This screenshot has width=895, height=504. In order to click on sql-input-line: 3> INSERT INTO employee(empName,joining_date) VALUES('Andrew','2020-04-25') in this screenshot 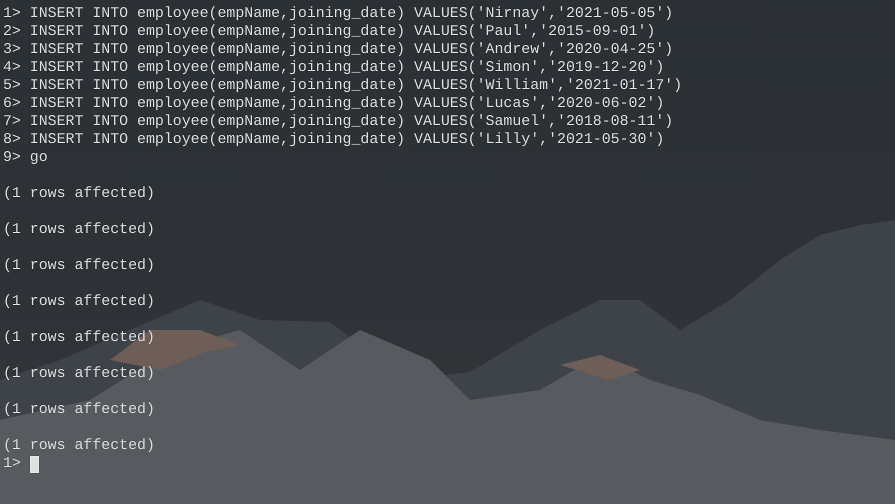, I will do `click(338, 50)`.